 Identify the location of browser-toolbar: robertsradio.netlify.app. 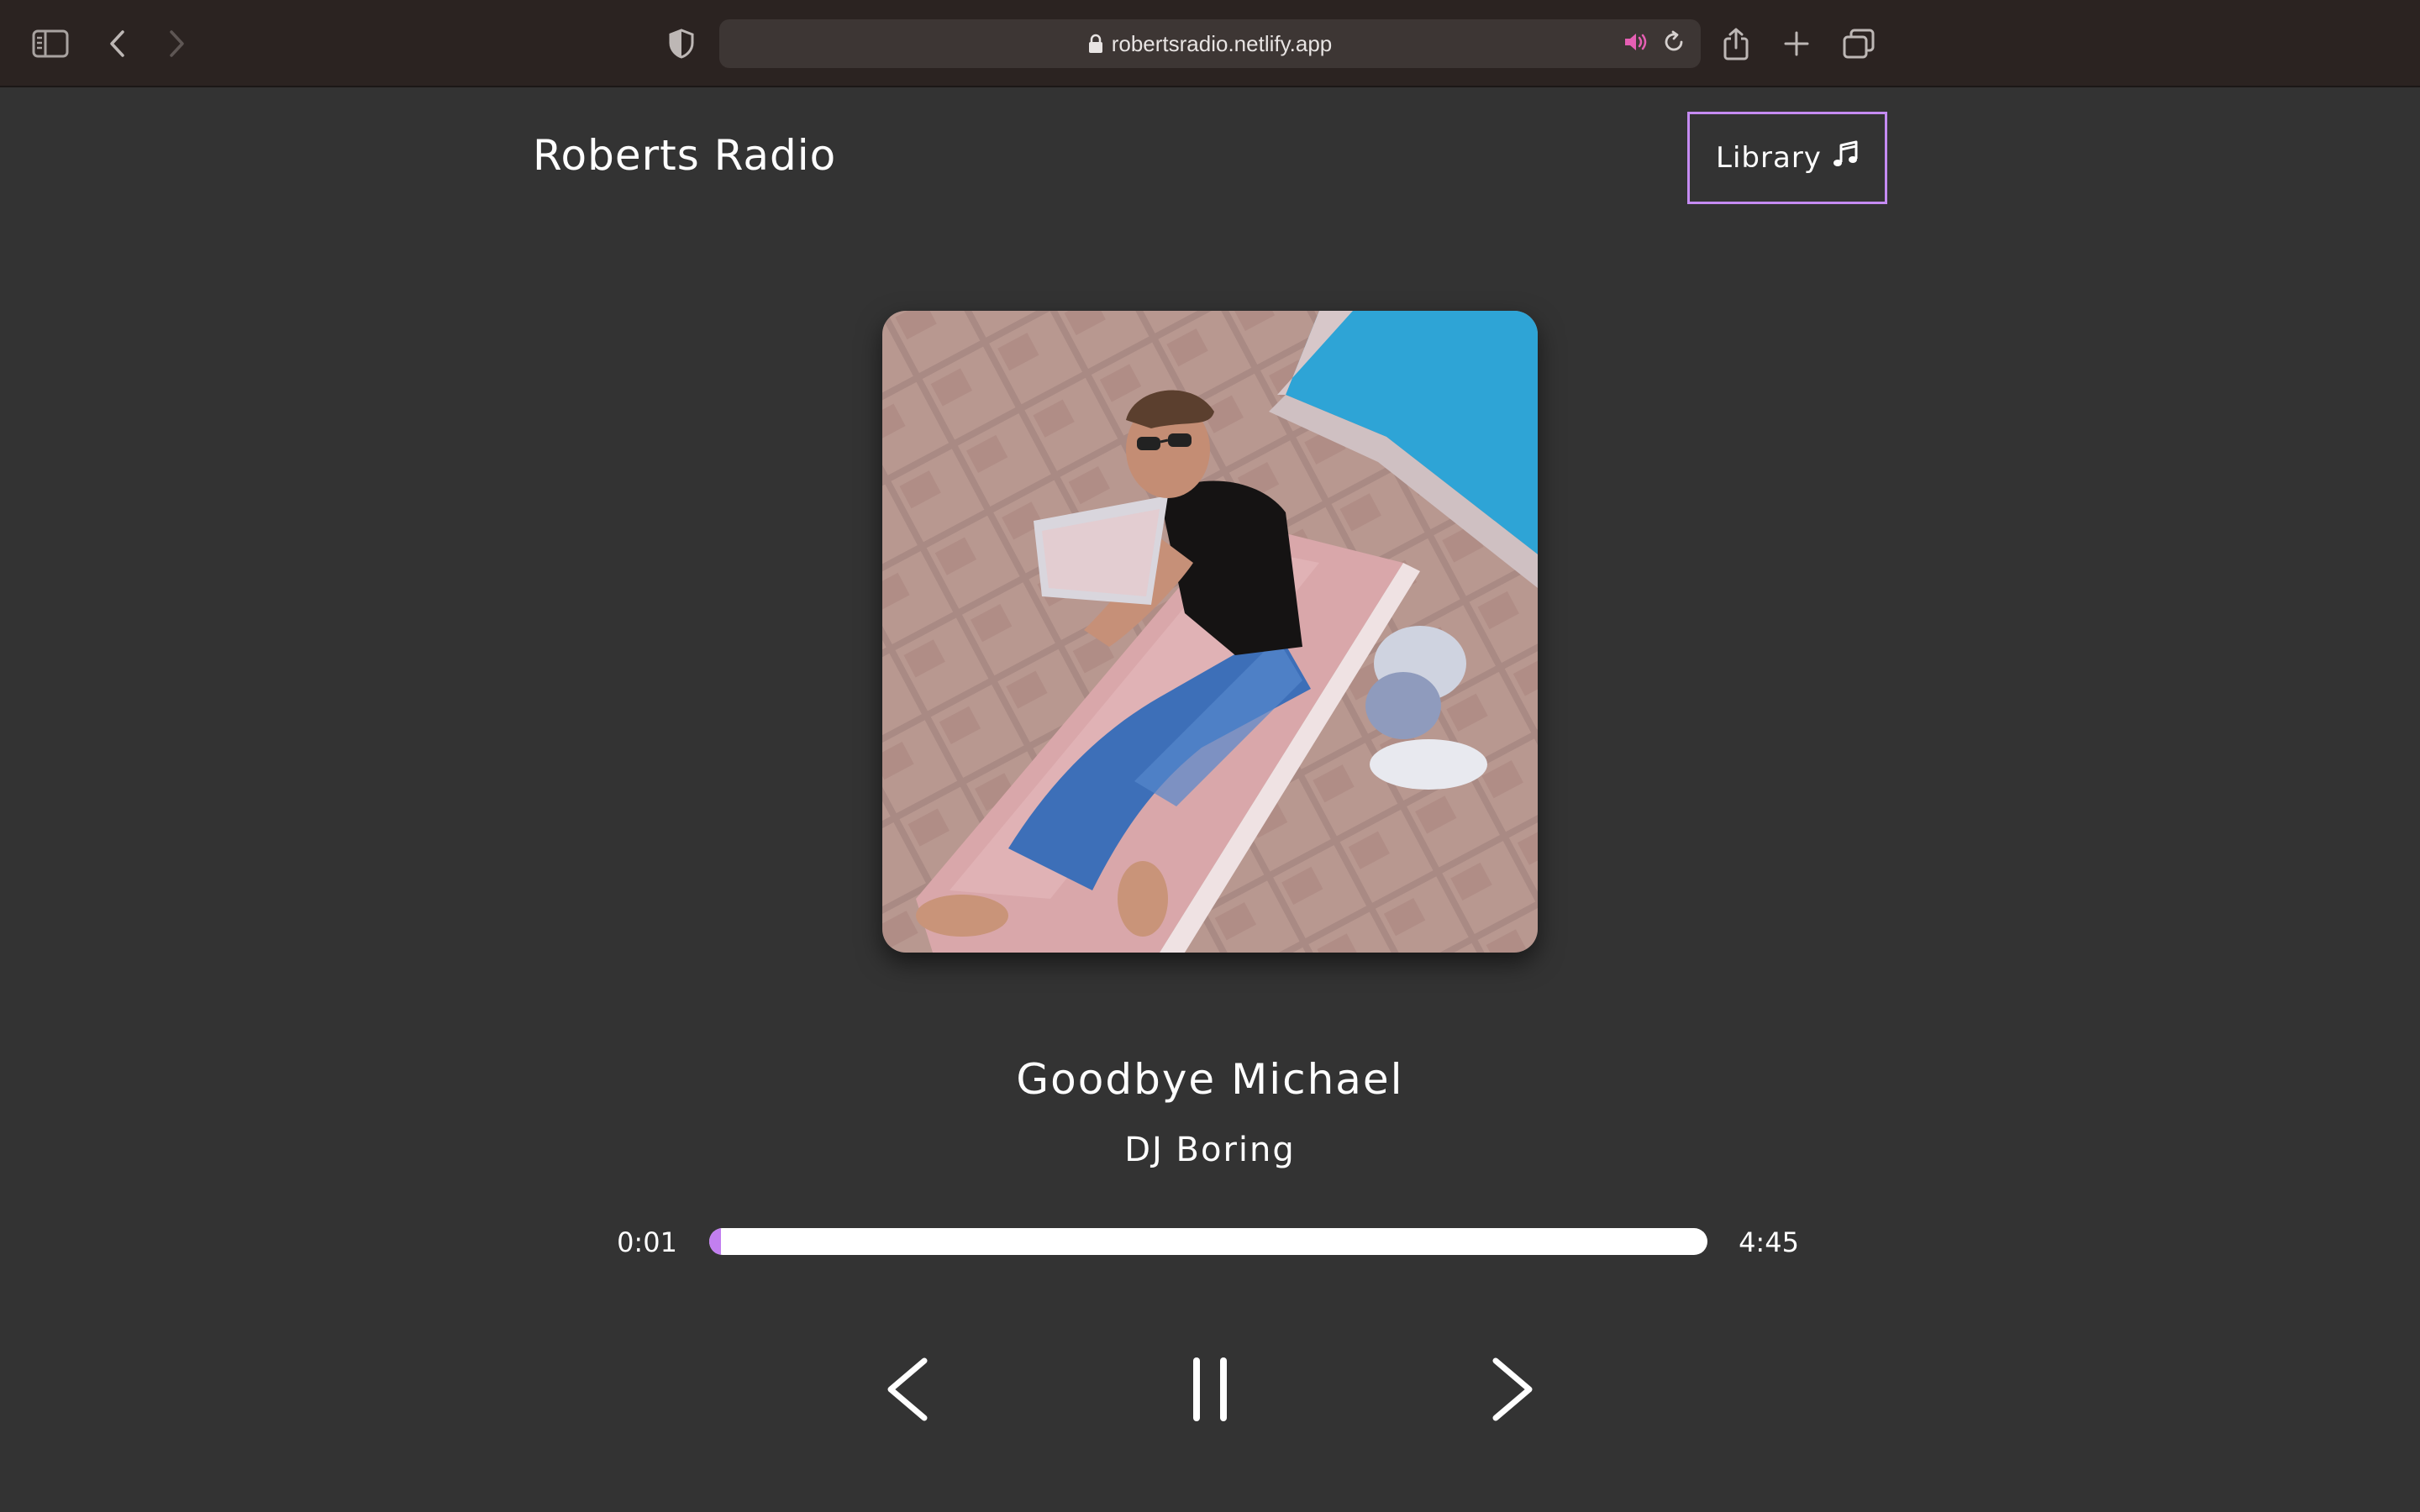
(1210, 43).